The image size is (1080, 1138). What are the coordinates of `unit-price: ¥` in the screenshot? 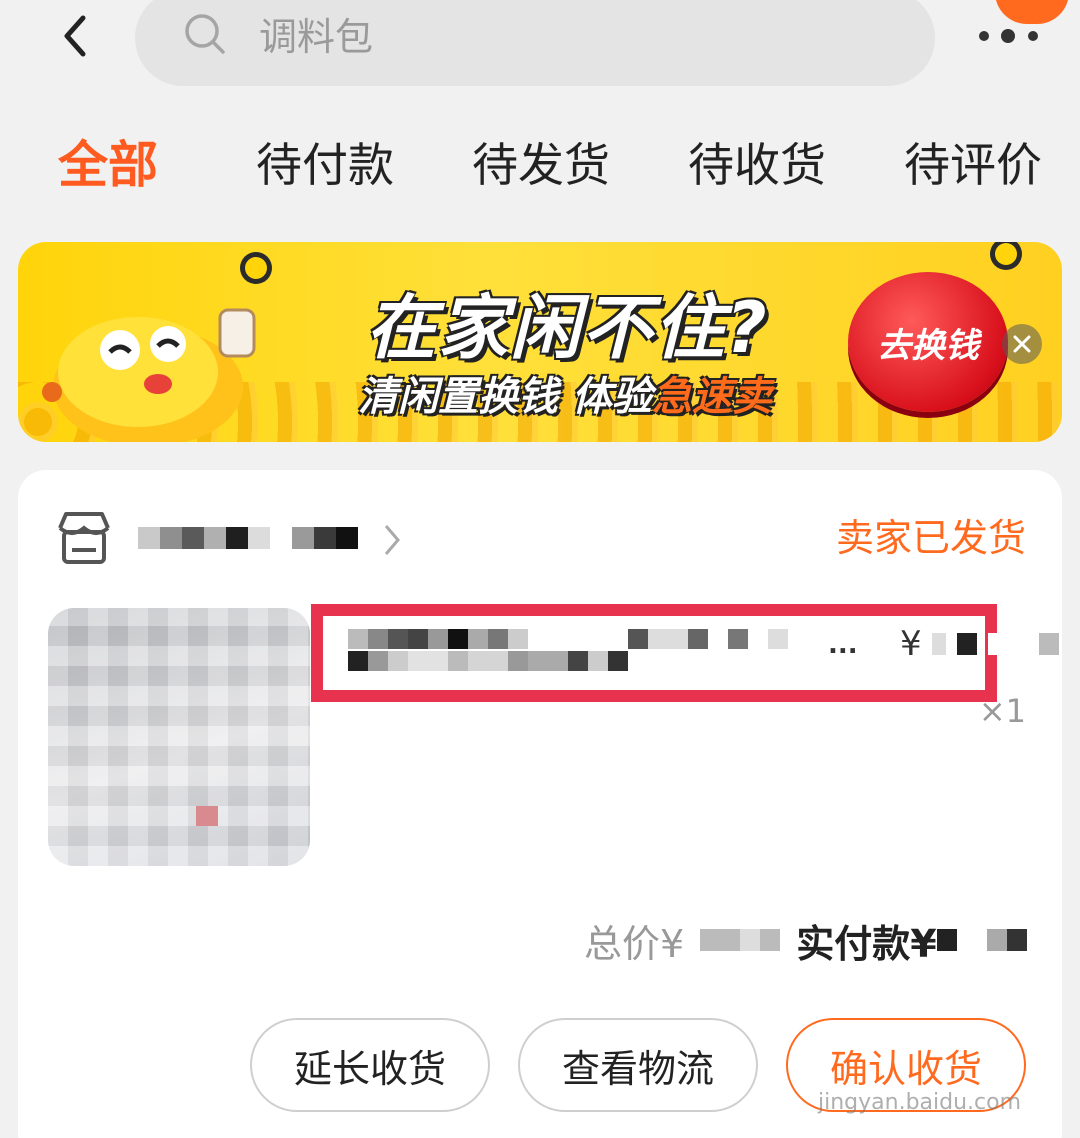 It's located at (979, 644).